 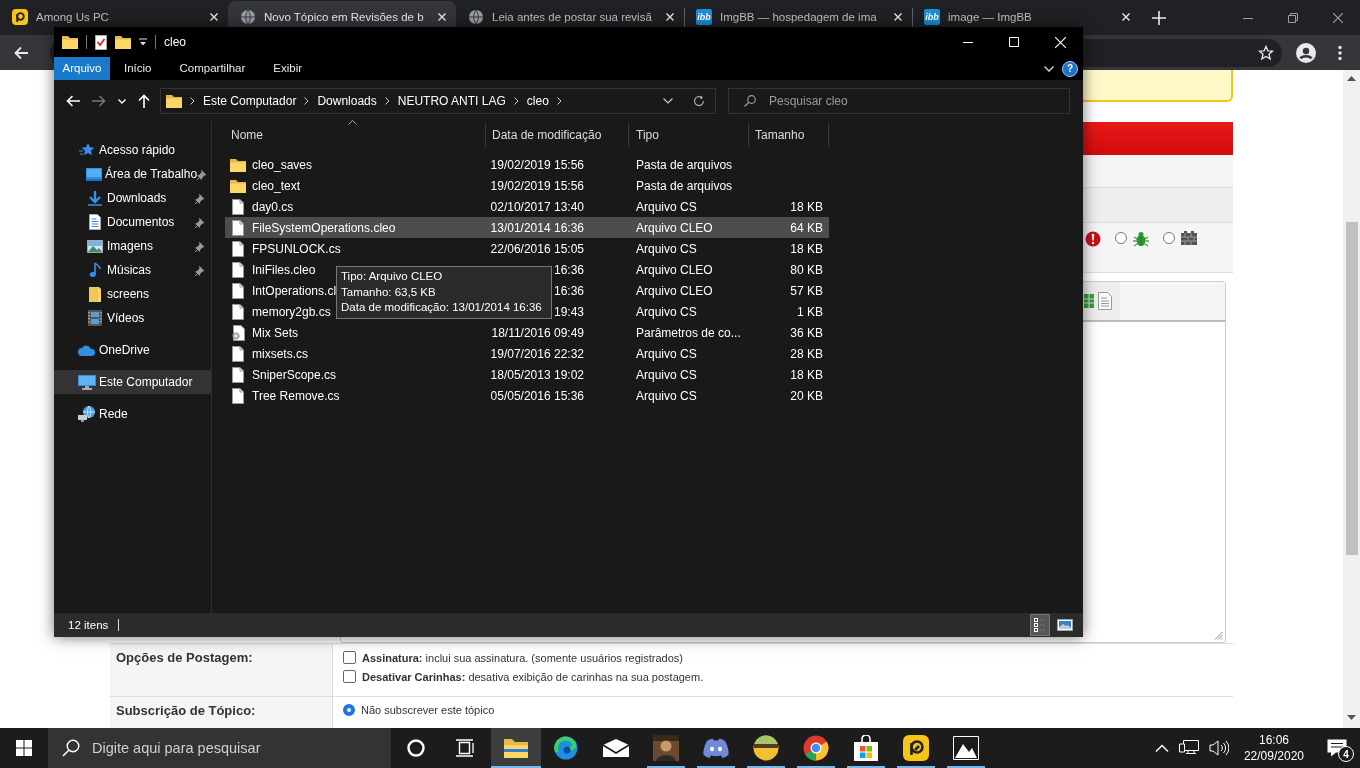 I want to click on clock: 16:06 22/09/2020, so click(x=1273, y=748).